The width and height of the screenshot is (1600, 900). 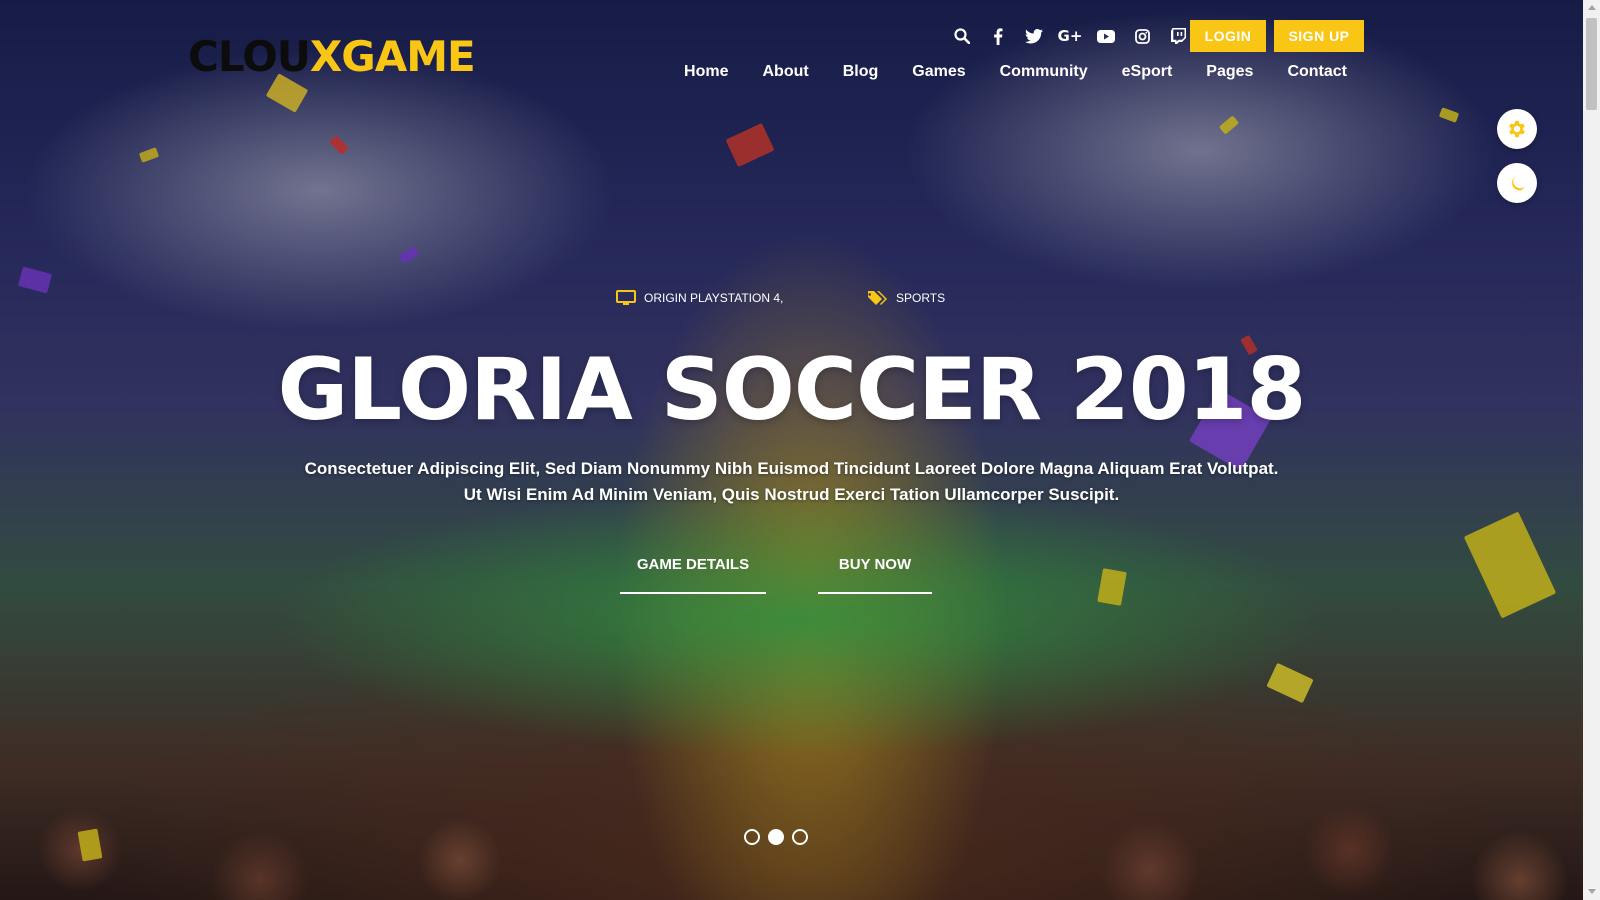 What do you see at coordinates (1592, 891) in the screenshot?
I see `scroll-down-arrow` at bounding box center [1592, 891].